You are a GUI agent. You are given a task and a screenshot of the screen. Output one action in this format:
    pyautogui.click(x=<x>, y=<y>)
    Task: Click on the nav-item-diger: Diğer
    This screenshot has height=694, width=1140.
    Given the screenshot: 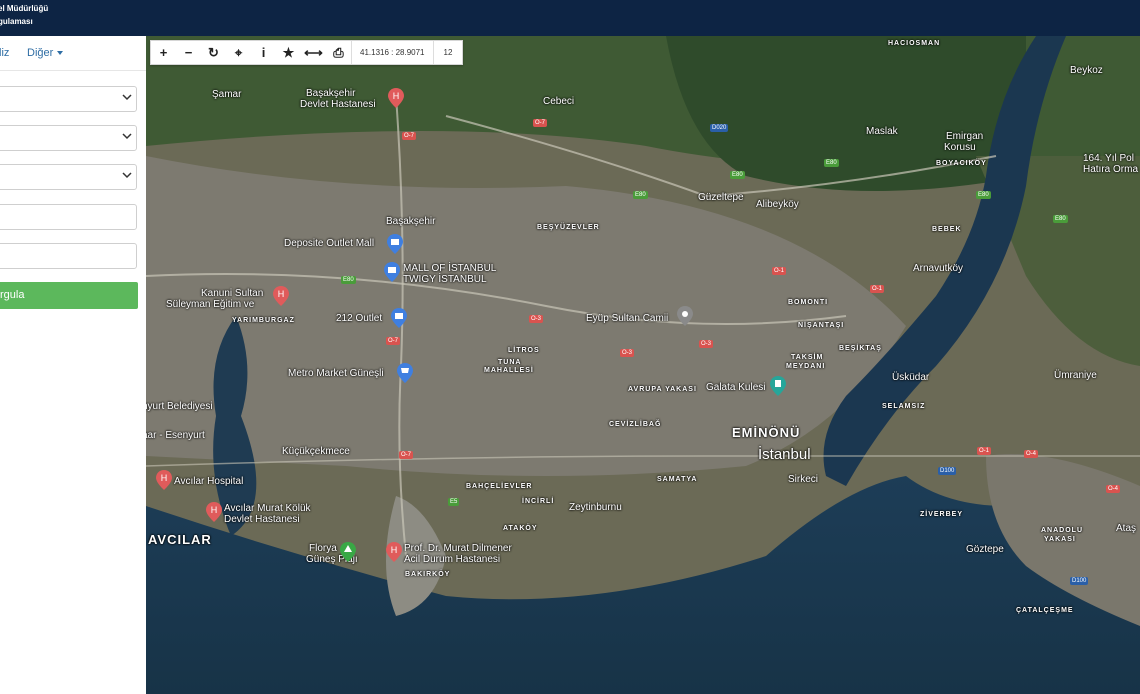 What is the action you would take?
    pyautogui.click(x=45, y=53)
    